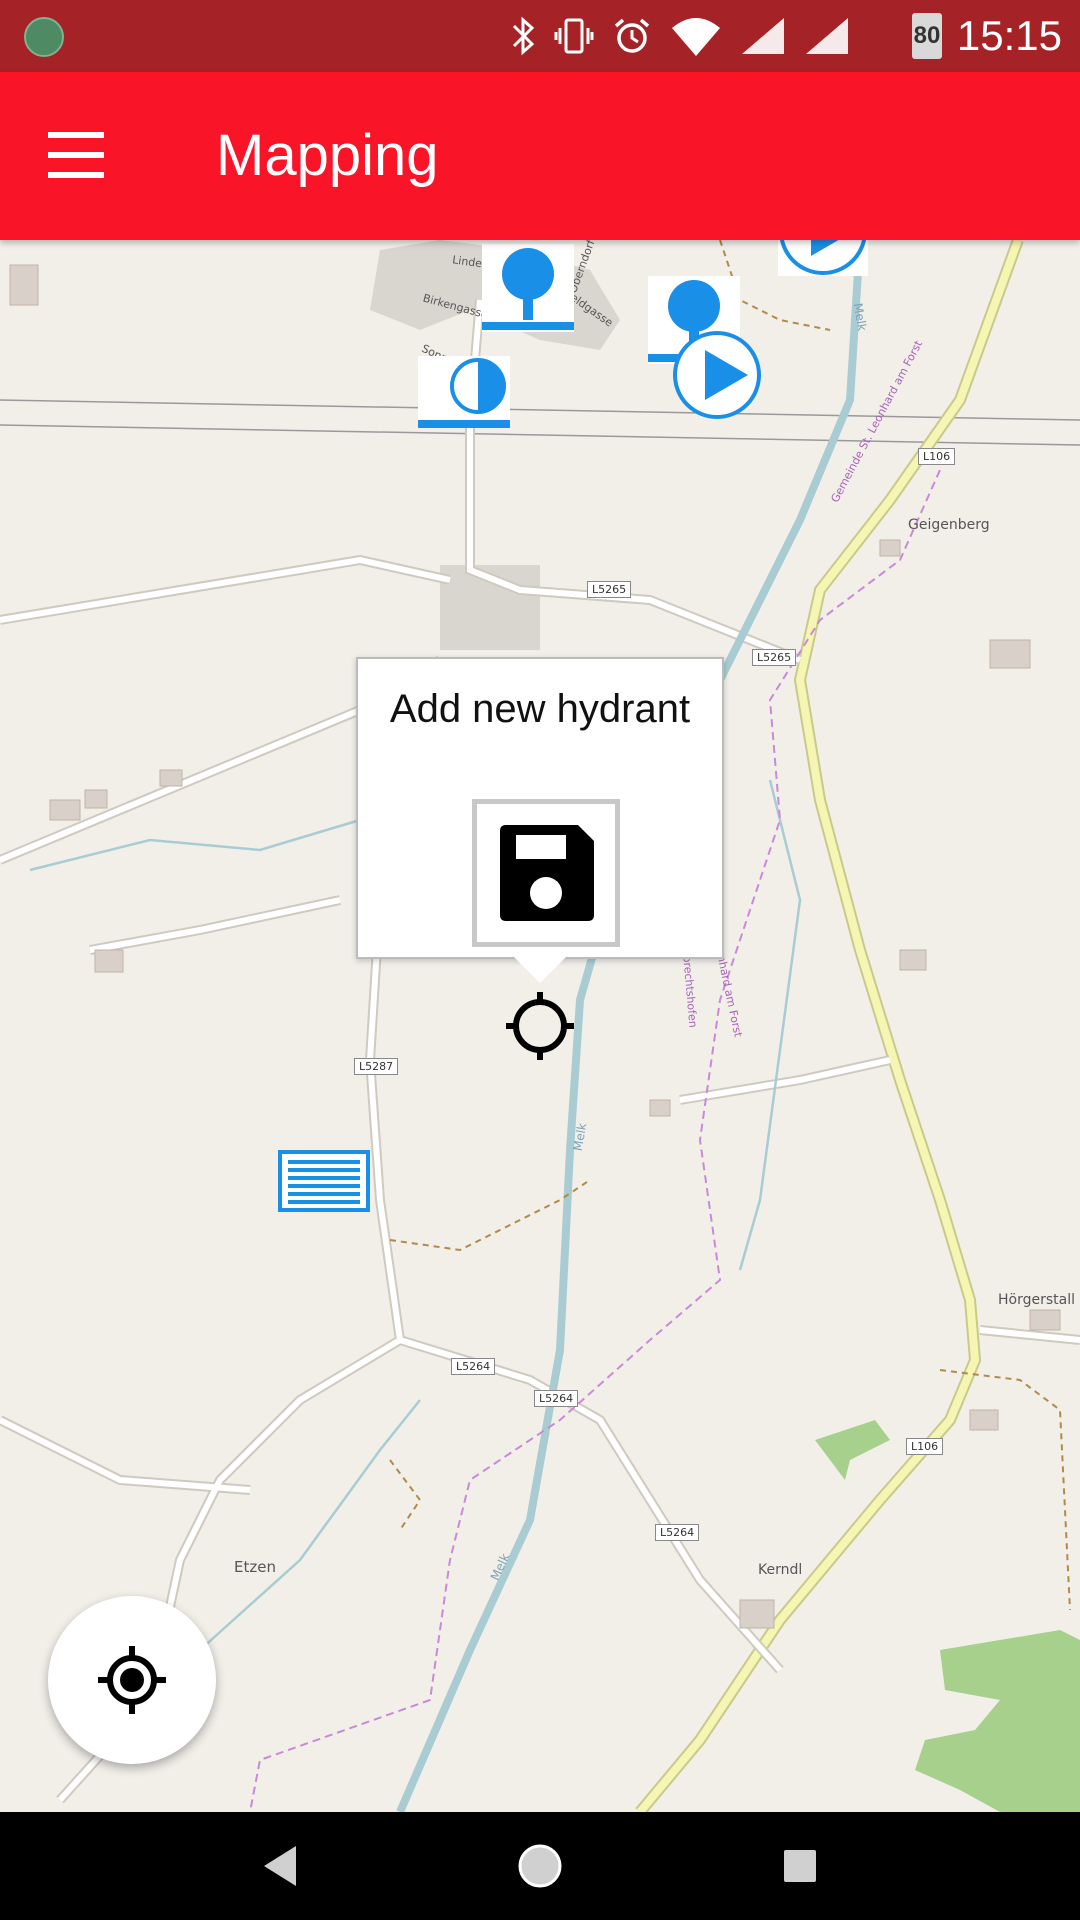 The height and width of the screenshot is (1920, 1080). I want to click on water-tank-marker-icon, so click(324, 1301).